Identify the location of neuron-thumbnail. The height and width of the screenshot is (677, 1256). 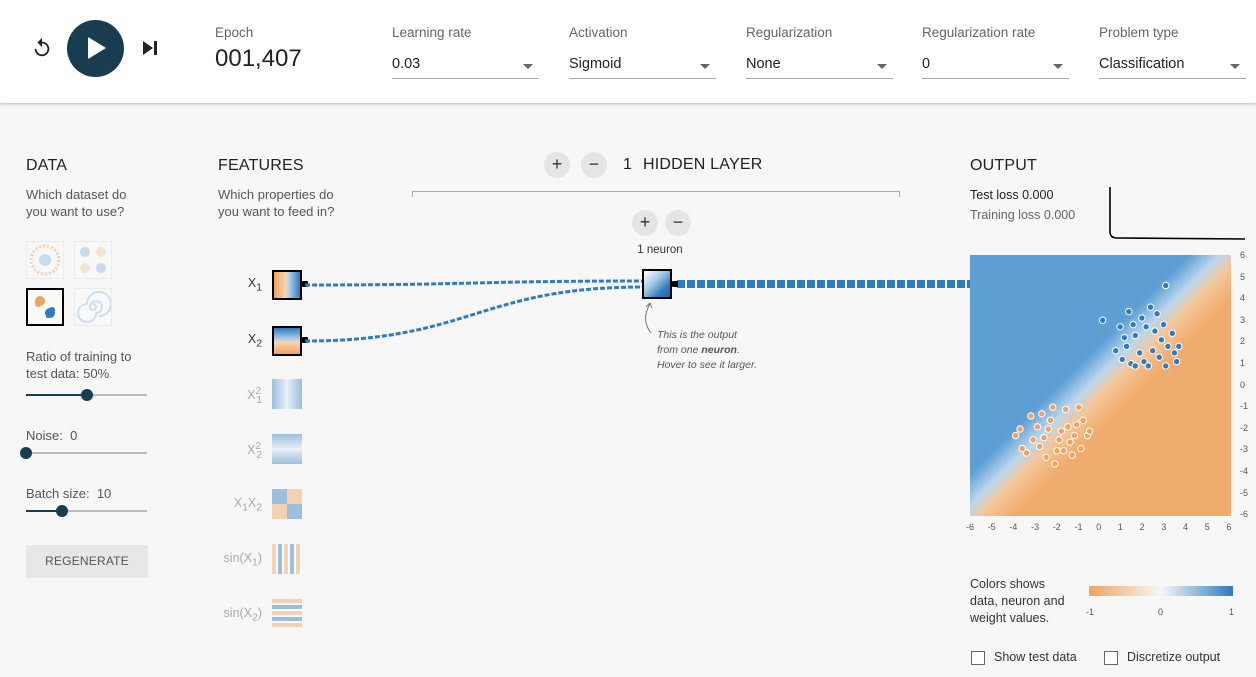
(657, 284).